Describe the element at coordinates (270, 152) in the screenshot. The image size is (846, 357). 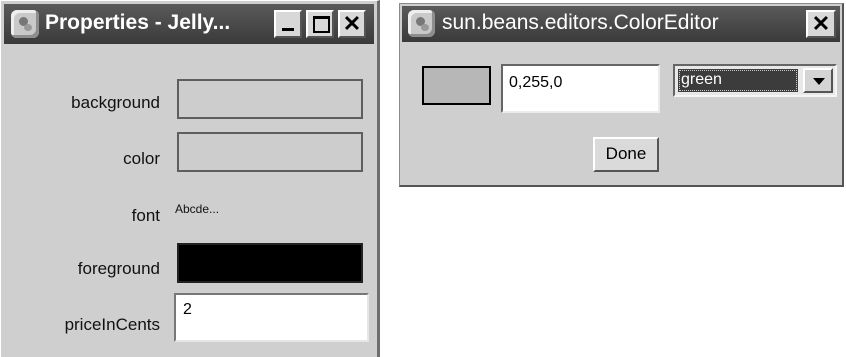
I see `color-field` at that location.